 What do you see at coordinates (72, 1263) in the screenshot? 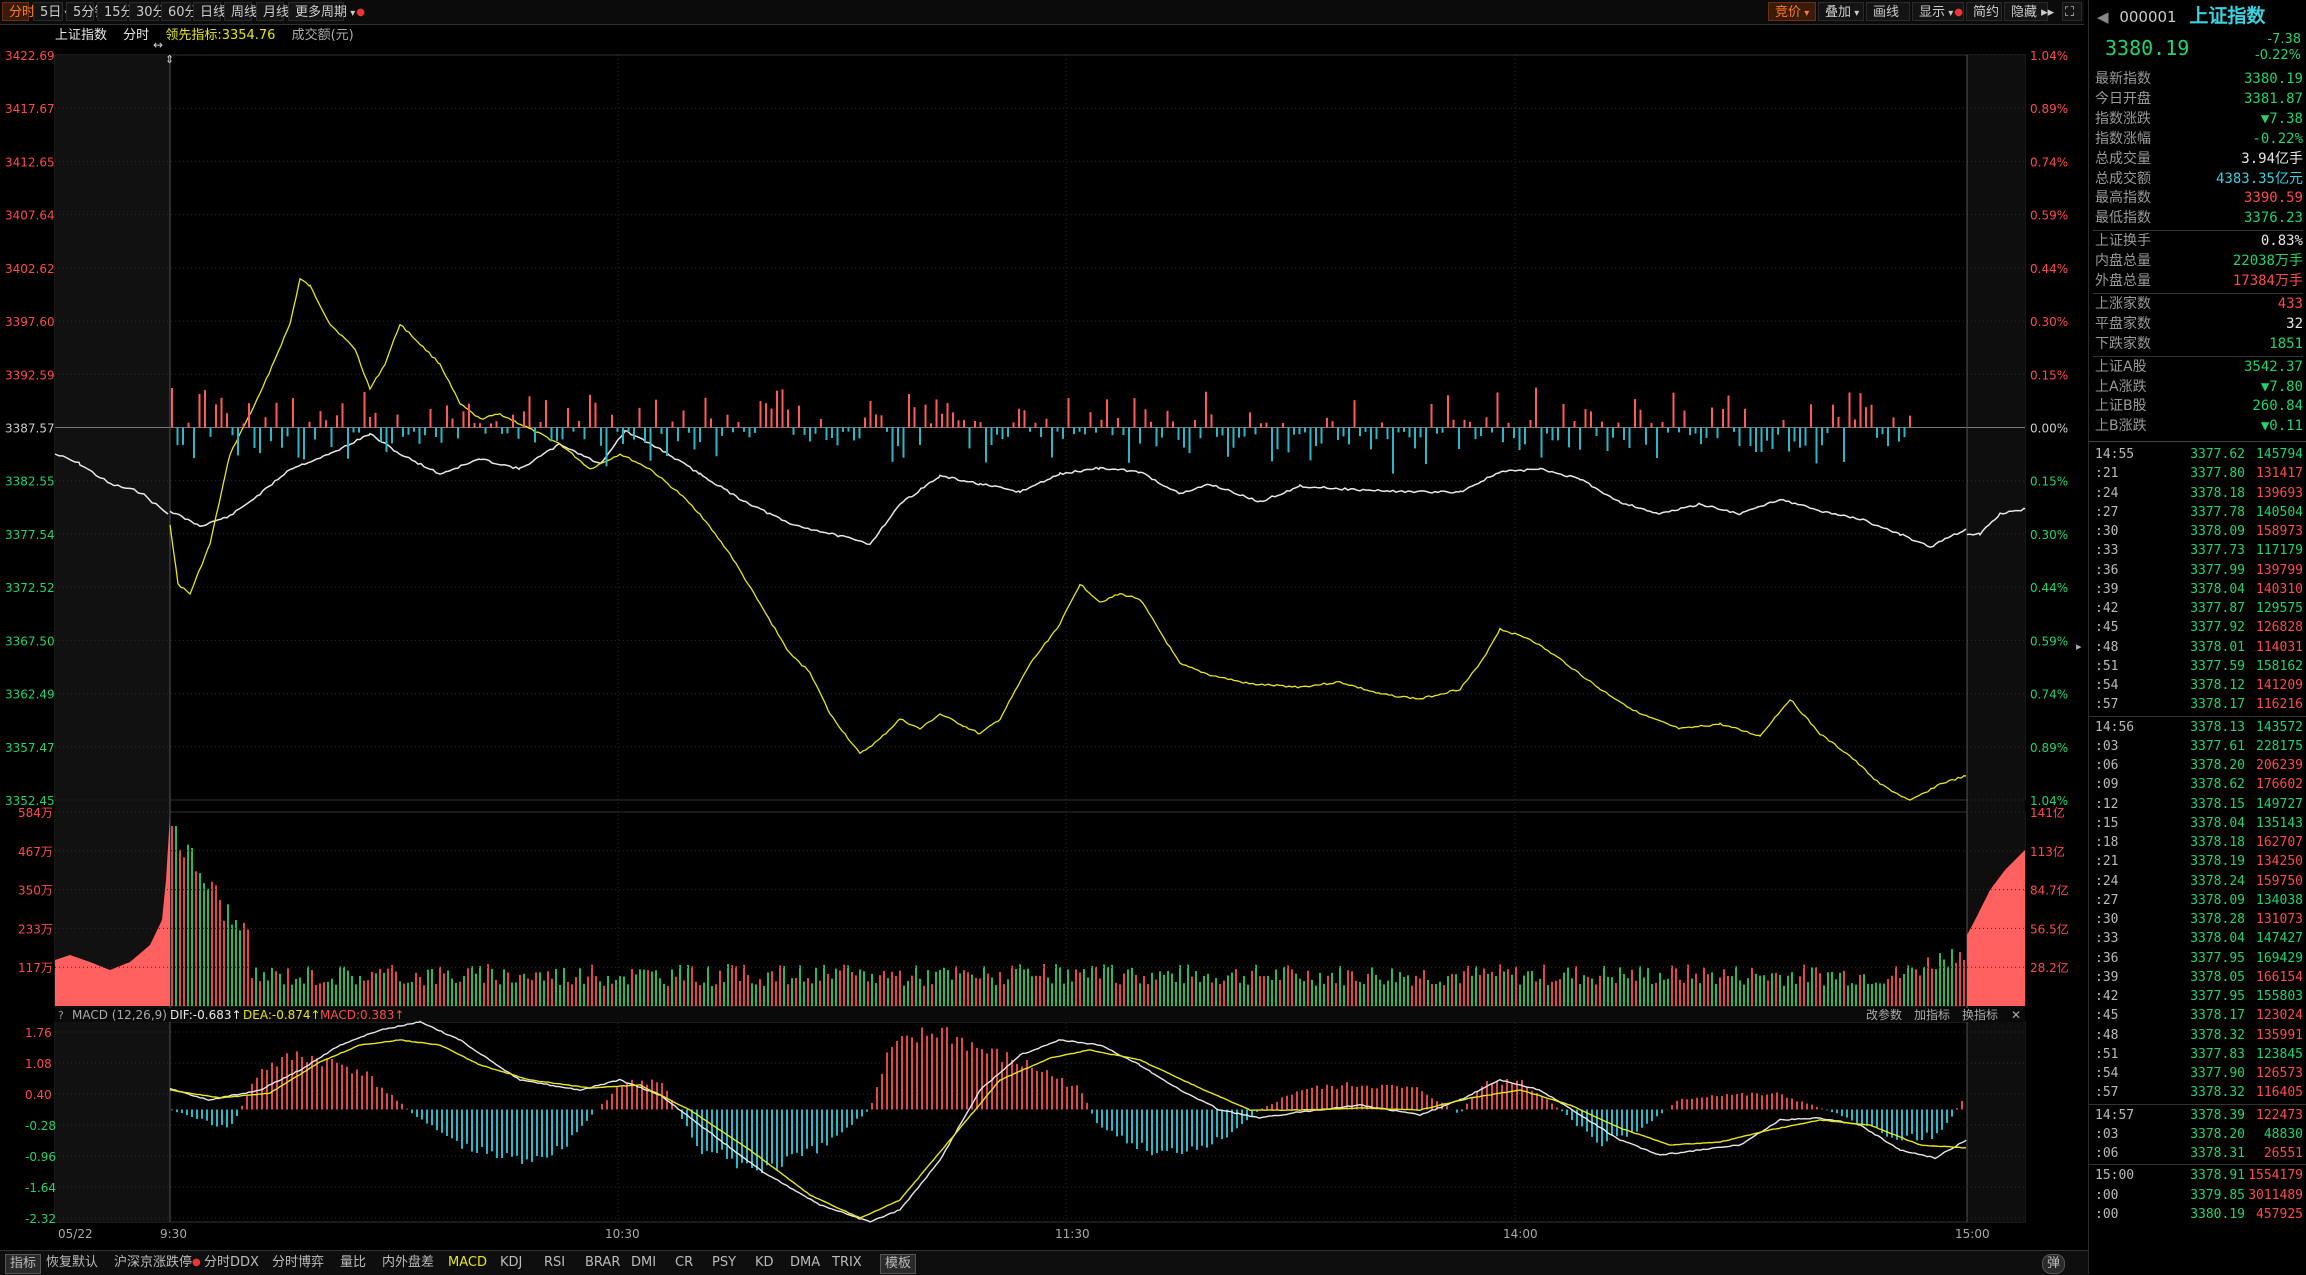
I see `indicator-tab: 恢复默认` at bounding box center [72, 1263].